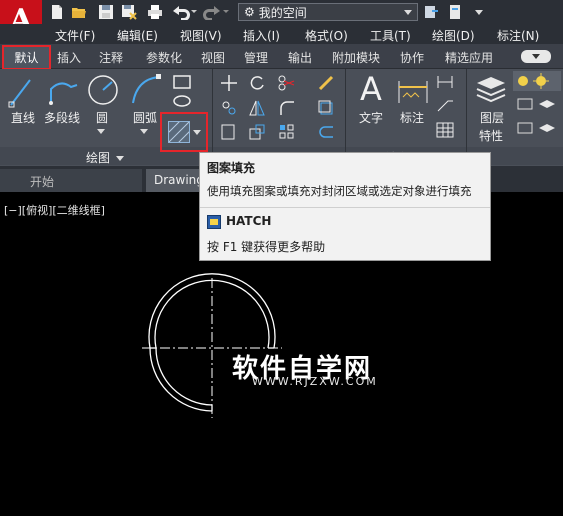 This screenshot has height=516, width=563. What do you see at coordinates (213, 57) in the screenshot?
I see `tab-view: 视图` at bounding box center [213, 57].